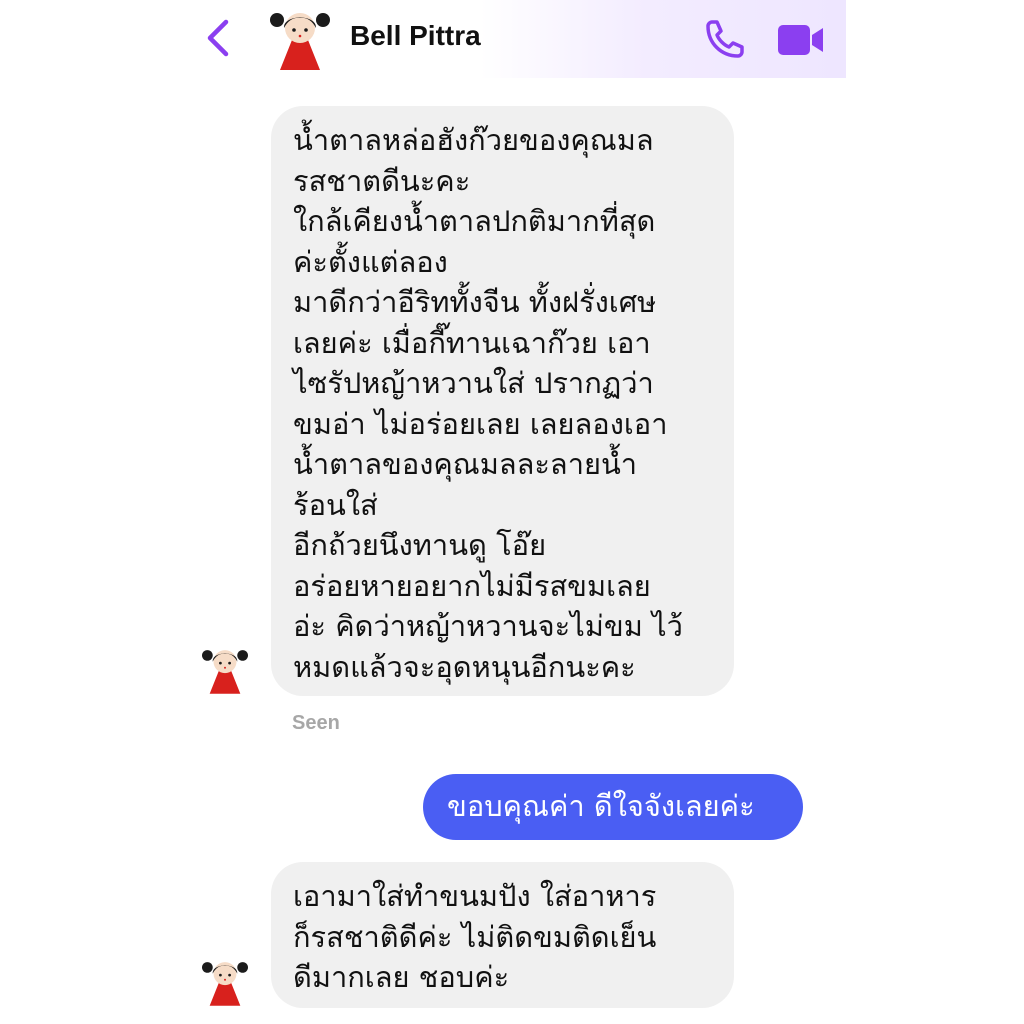  I want to click on chevron-left-icon, so click(218, 38).